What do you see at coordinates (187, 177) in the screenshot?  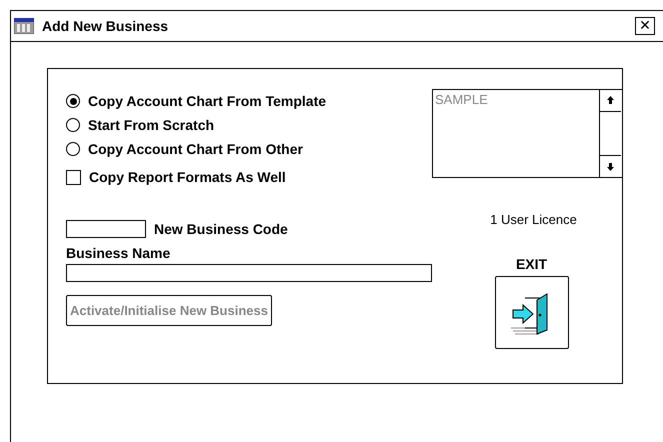 I see `checkbox-label: Copy Report Formats As Well` at bounding box center [187, 177].